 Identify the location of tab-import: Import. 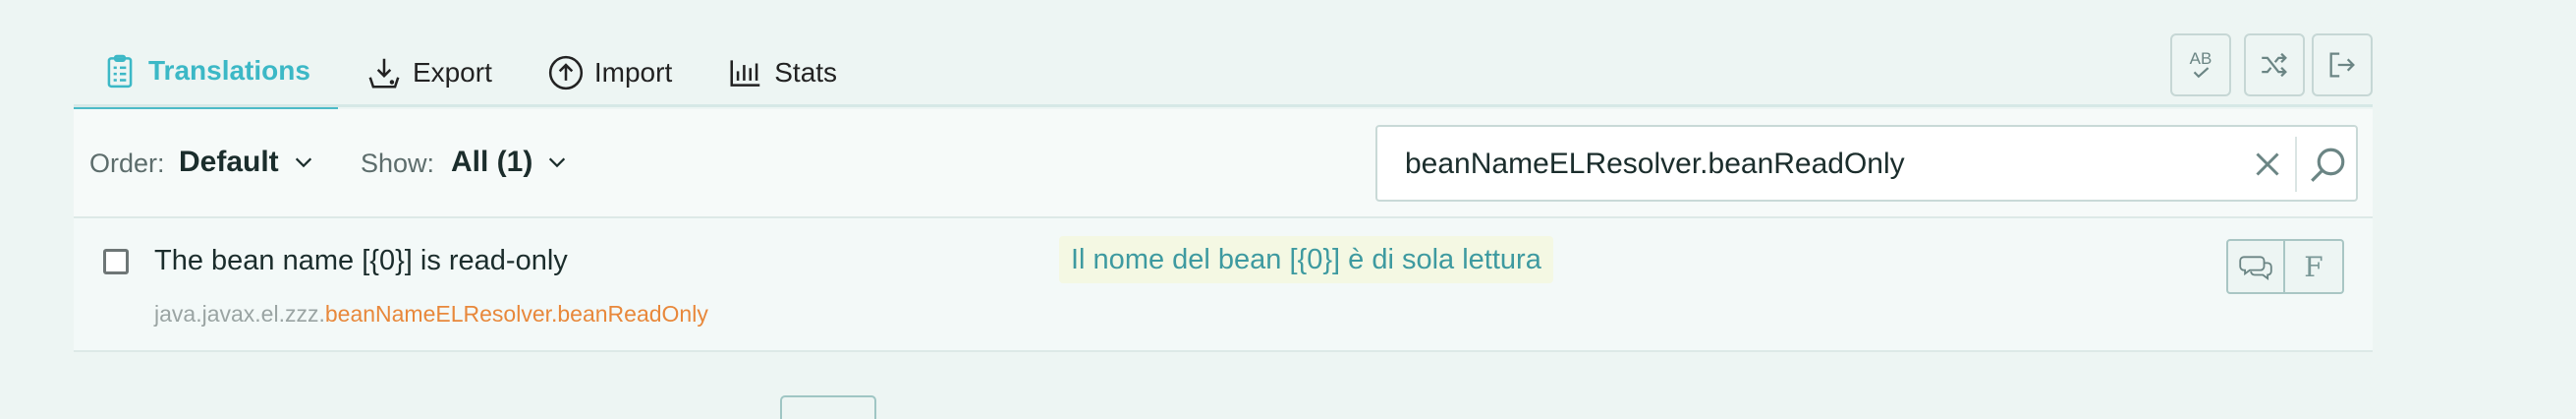
(610, 72).